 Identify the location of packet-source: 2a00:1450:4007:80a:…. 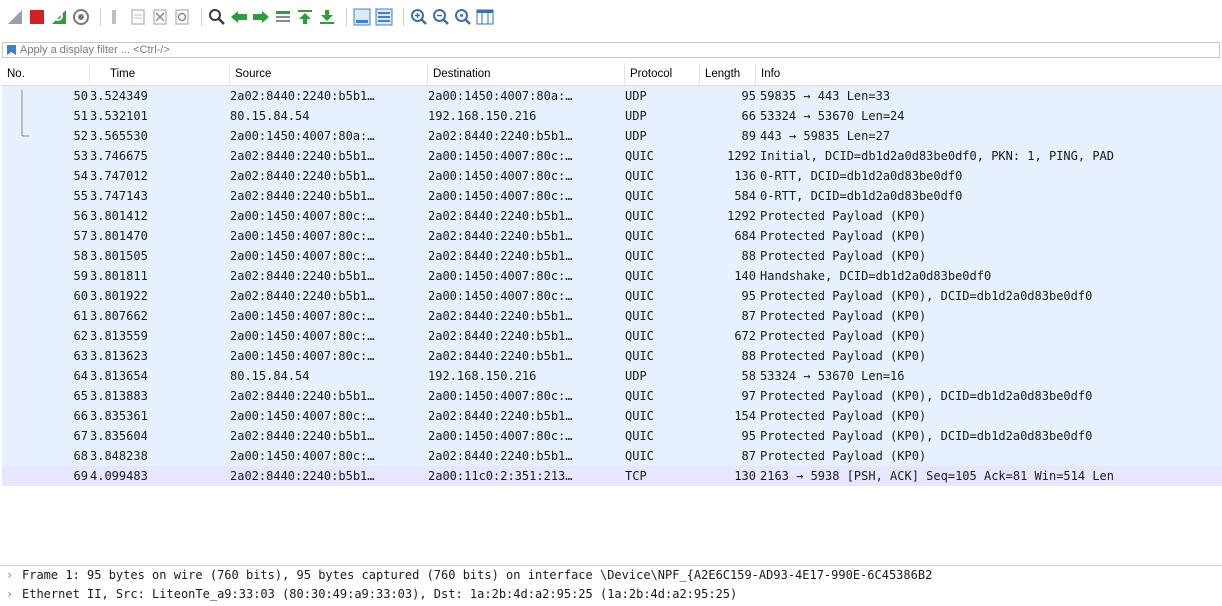
(302, 136).